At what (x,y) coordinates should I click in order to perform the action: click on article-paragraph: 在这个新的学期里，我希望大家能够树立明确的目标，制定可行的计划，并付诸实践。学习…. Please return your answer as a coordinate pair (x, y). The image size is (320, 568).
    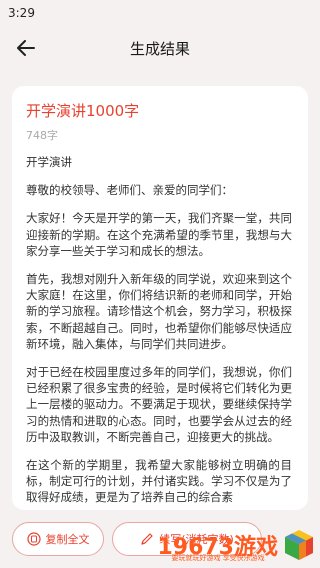
    Looking at the image, I should click on (159, 481).